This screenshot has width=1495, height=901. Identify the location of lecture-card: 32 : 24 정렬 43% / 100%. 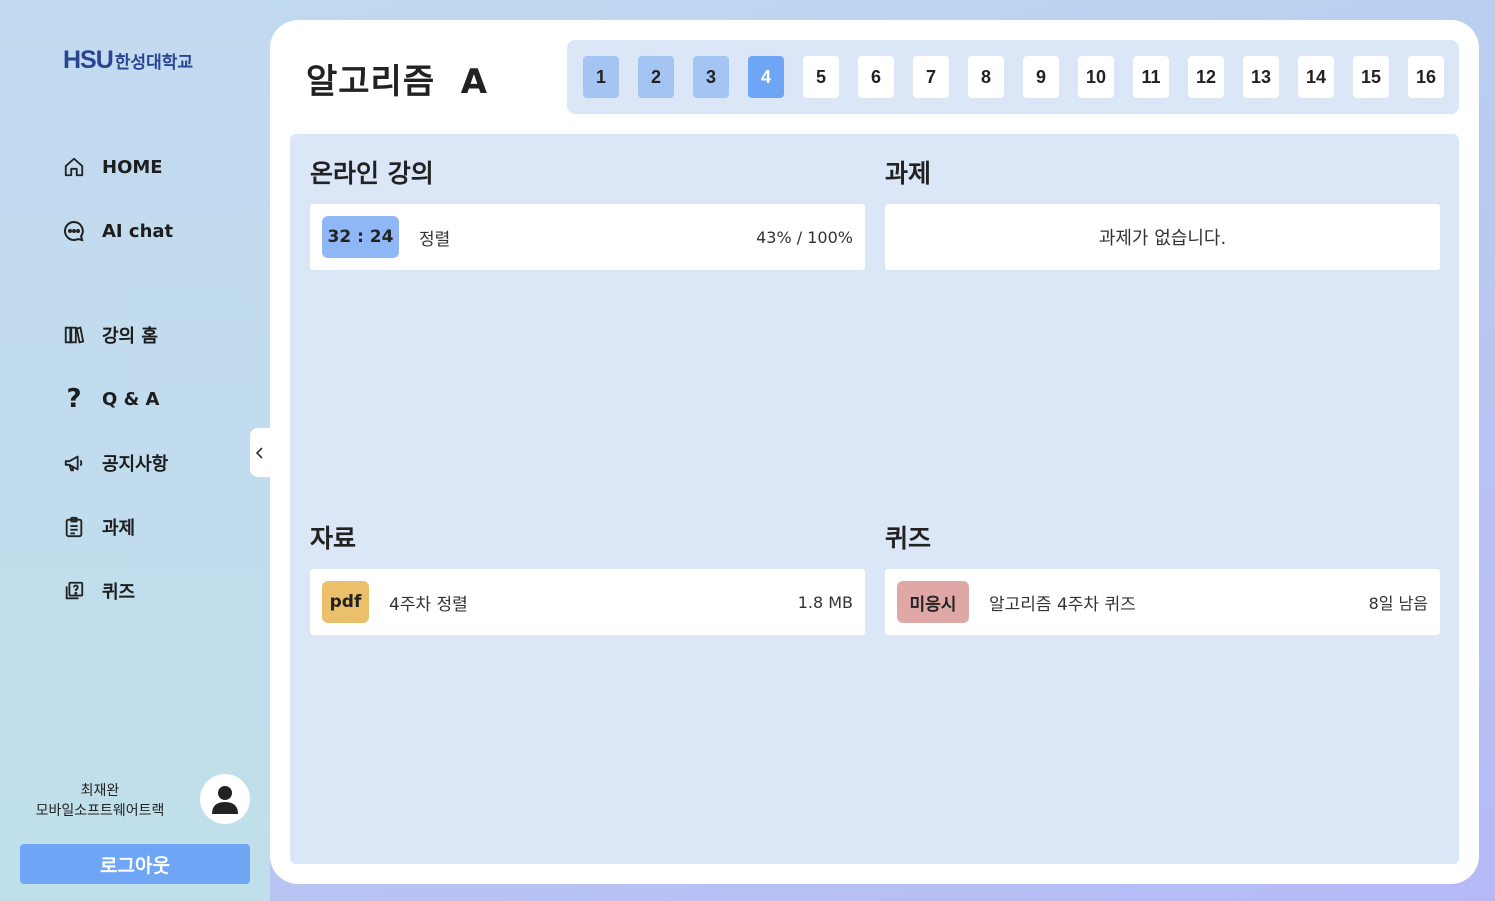
(587, 237).